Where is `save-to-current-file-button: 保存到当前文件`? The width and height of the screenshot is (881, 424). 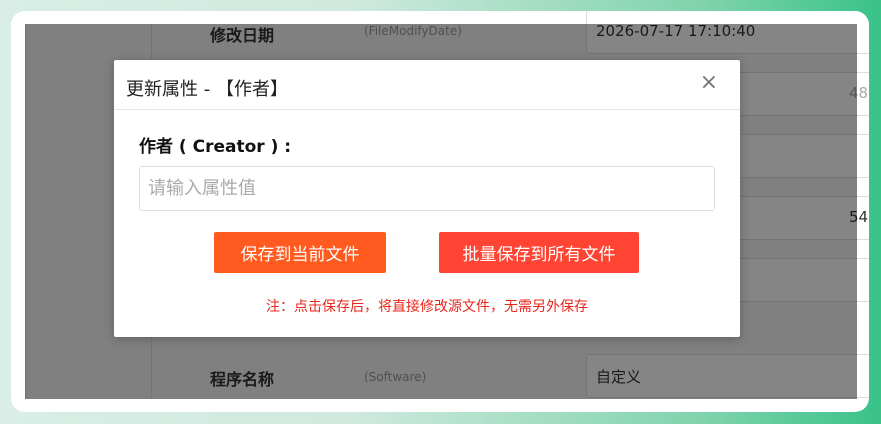
save-to-current-file-button: 保存到当前文件 is located at coordinates (300, 252).